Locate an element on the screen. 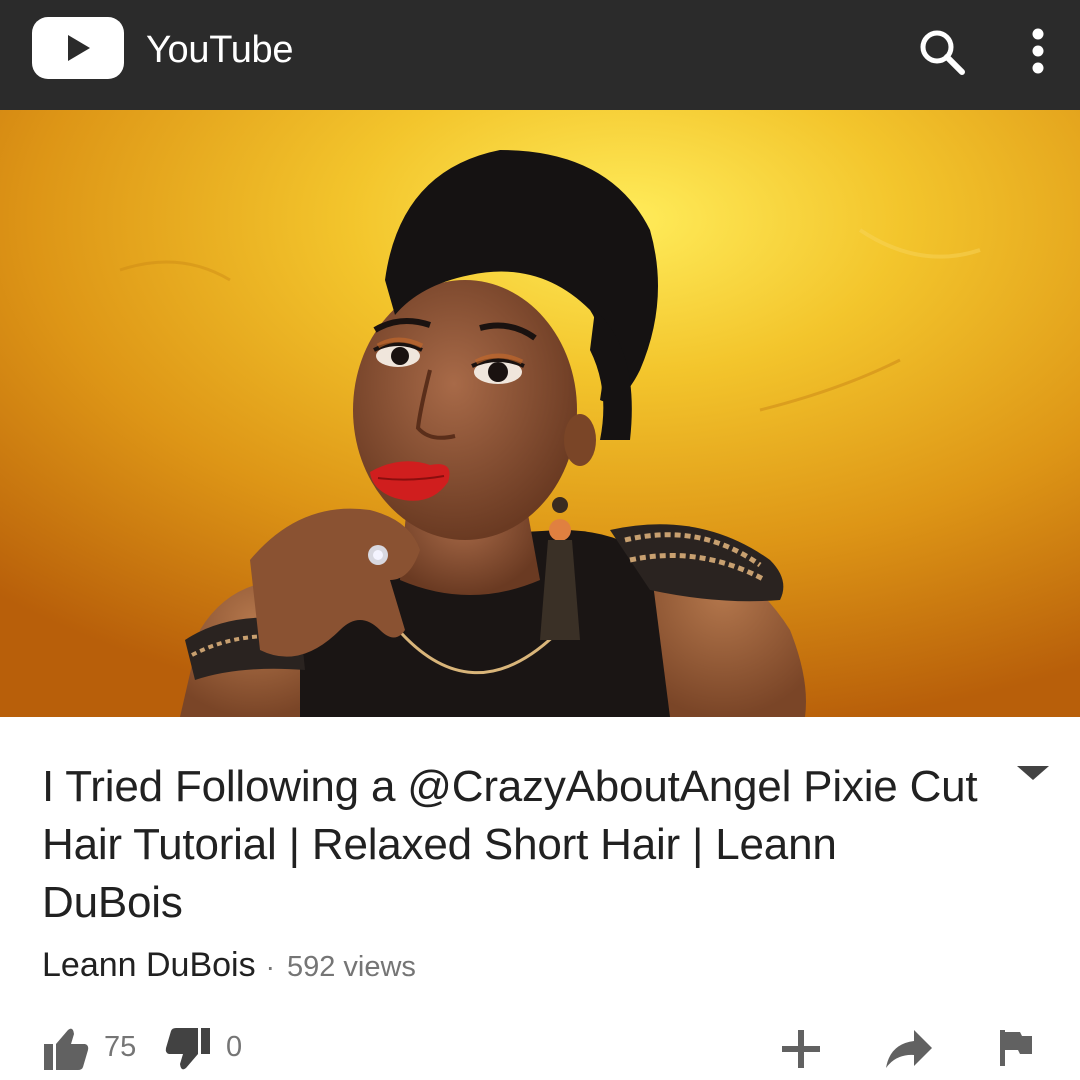 The height and width of the screenshot is (1080, 1080). app-title: YouTube is located at coordinates (220, 50).